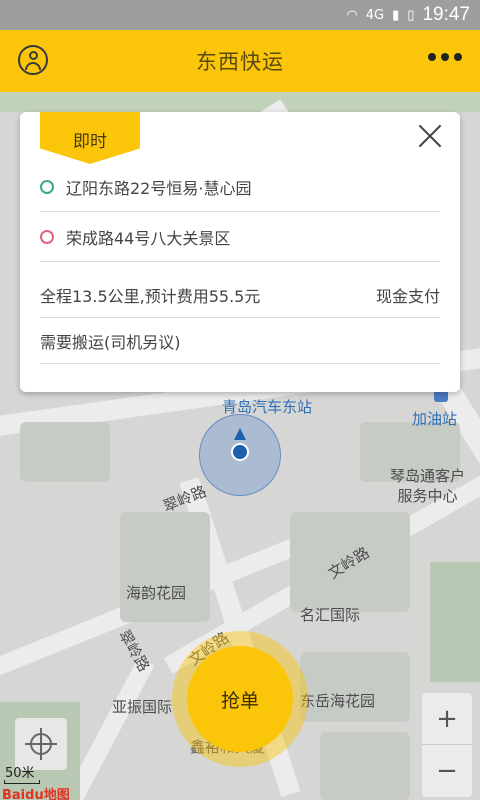  Describe the element at coordinates (446, 14) in the screenshot. I see `clock: 19:47` at that location.